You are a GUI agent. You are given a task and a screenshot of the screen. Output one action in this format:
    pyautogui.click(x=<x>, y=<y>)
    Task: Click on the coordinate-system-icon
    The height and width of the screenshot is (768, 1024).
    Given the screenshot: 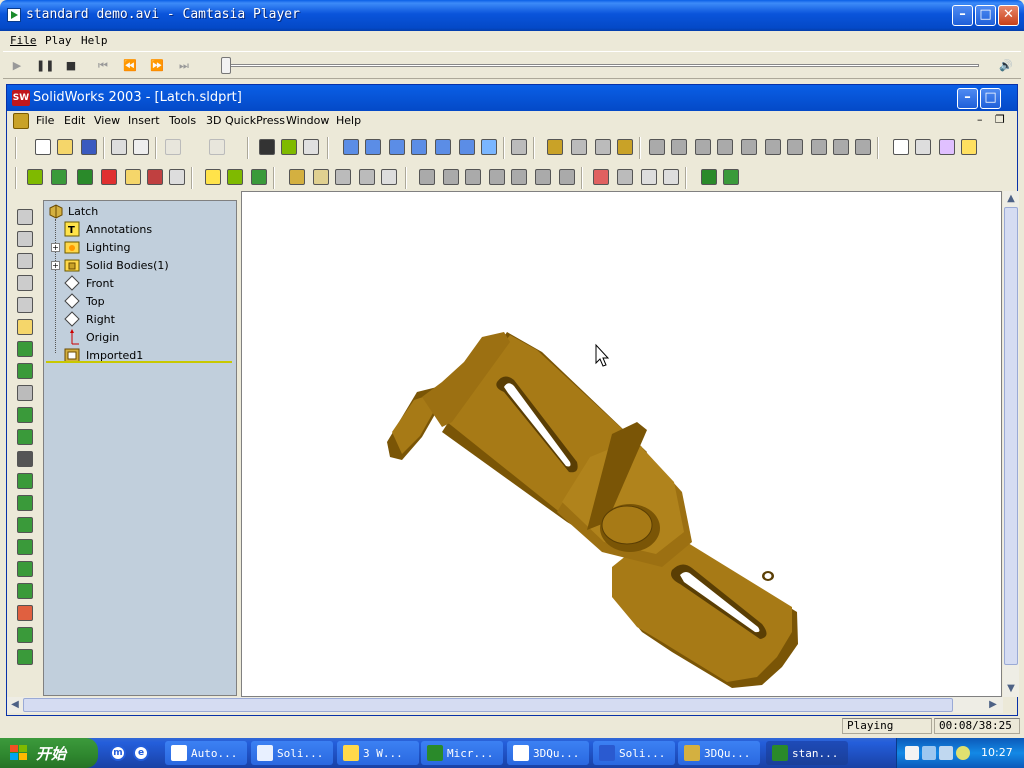 What is the action you would take?
    pyautogui.click(x=259, y=177)
    